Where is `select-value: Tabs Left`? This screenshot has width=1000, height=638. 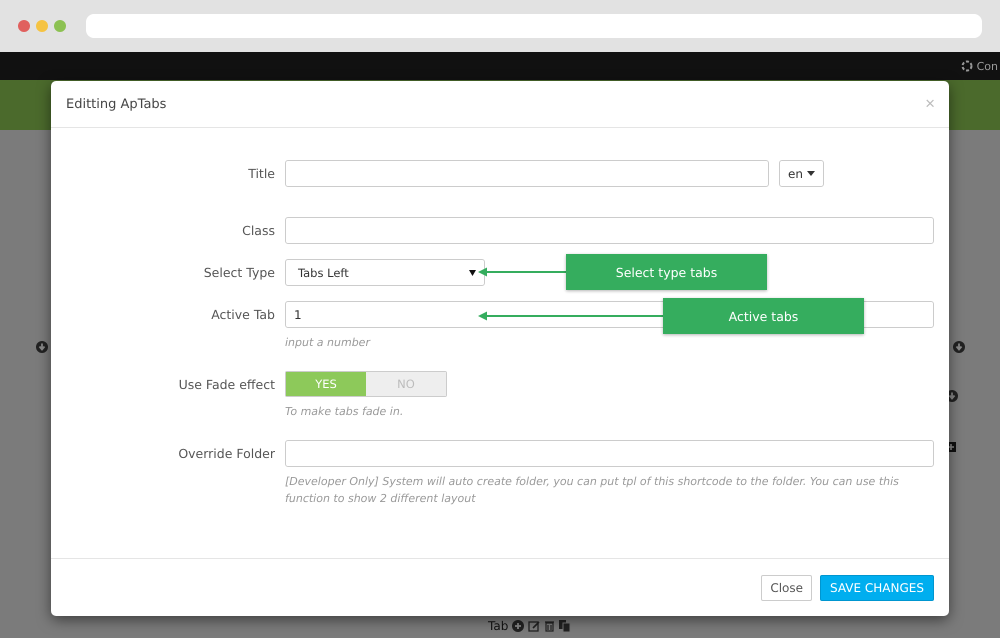
select-value: Tabs Left is located at coordinates (323, 273).